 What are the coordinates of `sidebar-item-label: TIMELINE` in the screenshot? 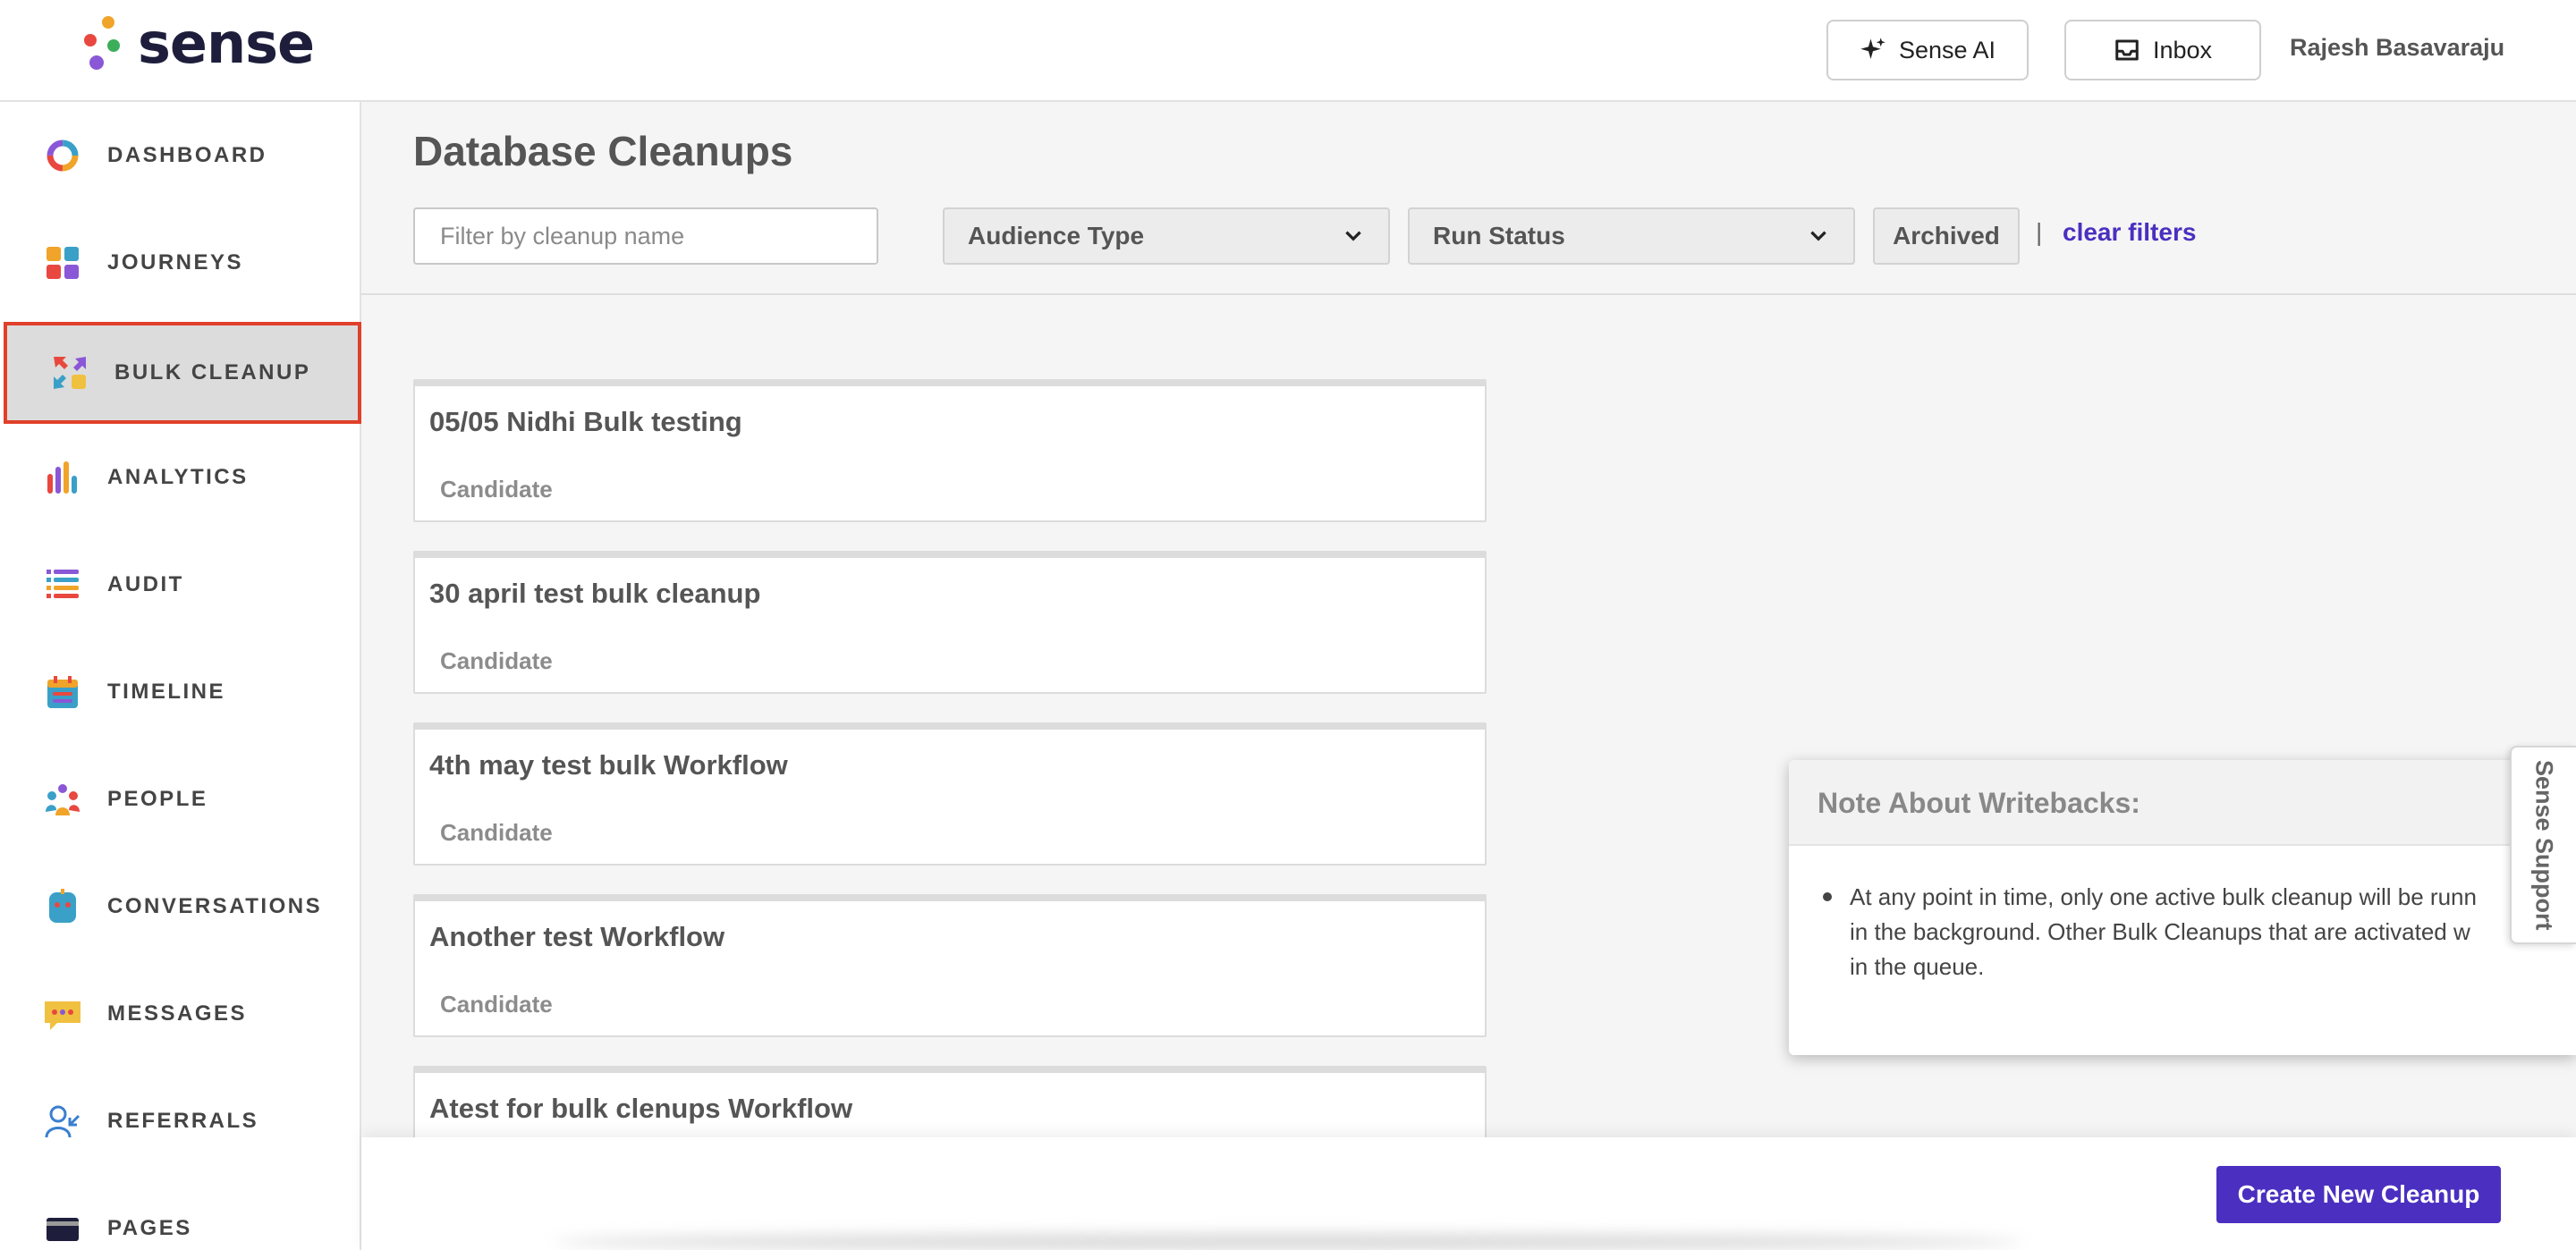 It's located at (166, 692).